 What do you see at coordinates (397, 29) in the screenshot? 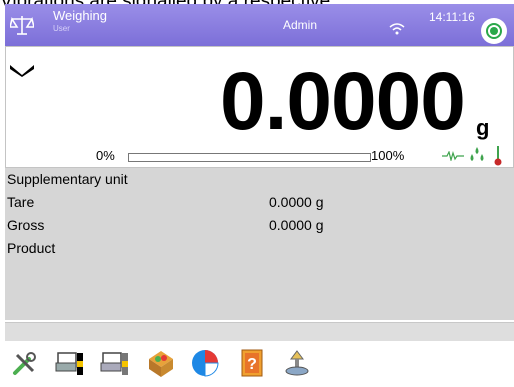
I see `wifi-icon` at bounding box center [397, 29].